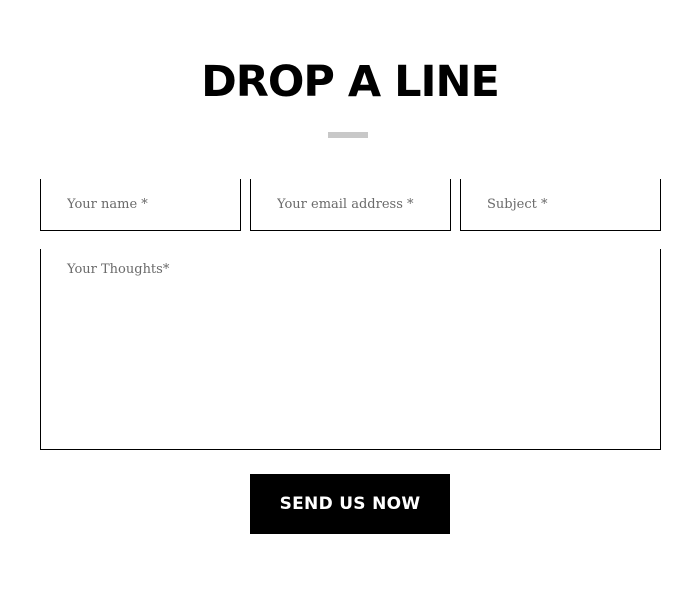 The image size is (700, 593). Describe the element at coordinates (350, 205) in the screenshot. I see `email-input` at that location.